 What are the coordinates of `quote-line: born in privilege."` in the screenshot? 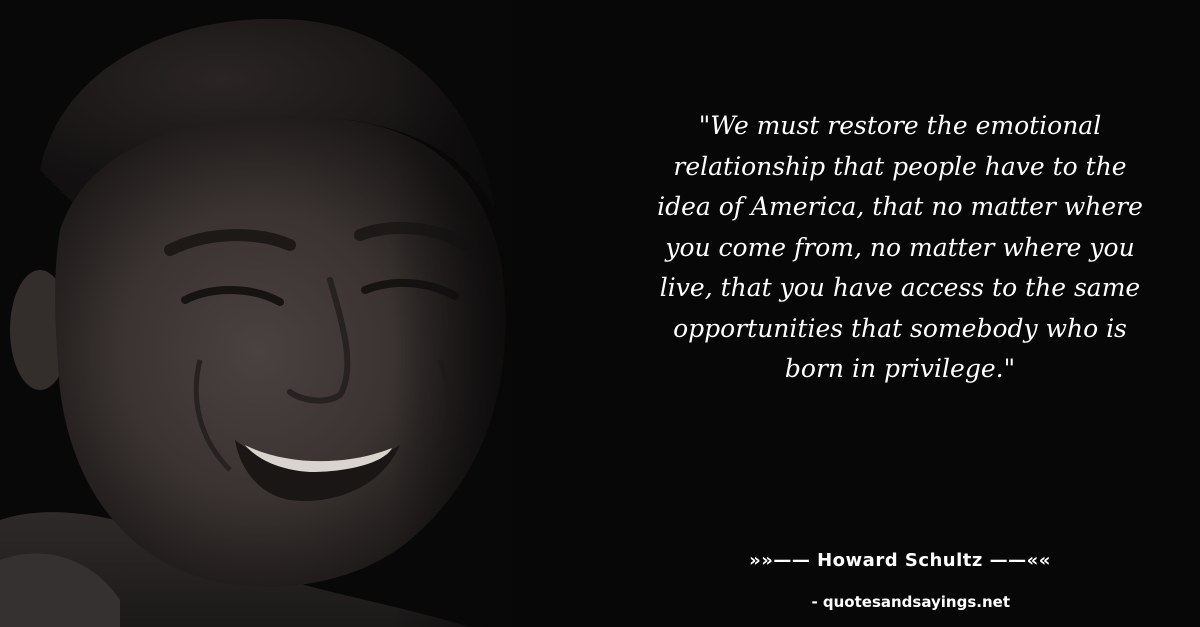 It's located at (900, 368).